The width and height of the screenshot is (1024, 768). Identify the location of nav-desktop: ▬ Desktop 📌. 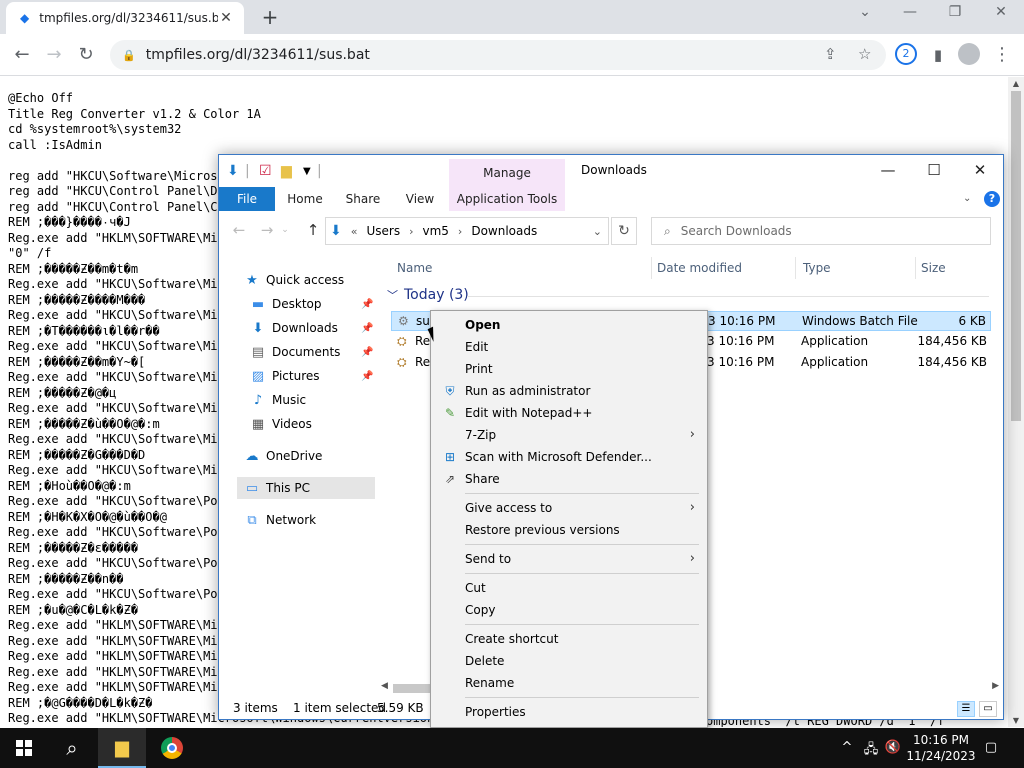
(314, 304).